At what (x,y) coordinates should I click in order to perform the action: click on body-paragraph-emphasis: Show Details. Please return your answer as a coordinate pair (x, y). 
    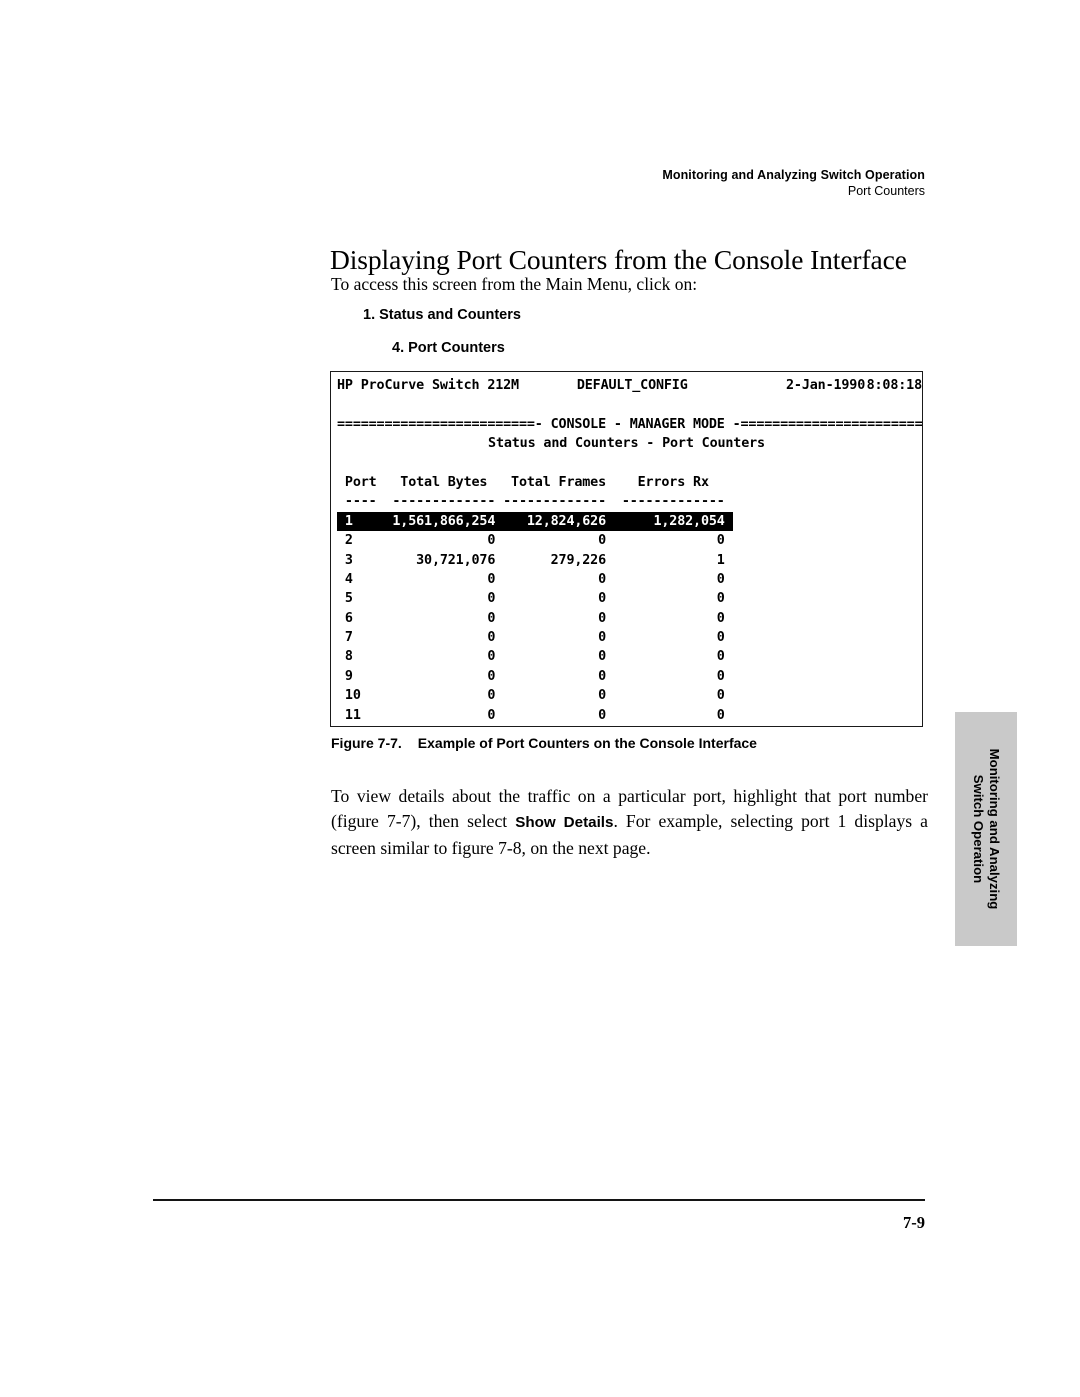
    Looking at the image, I should click on (564, 823).